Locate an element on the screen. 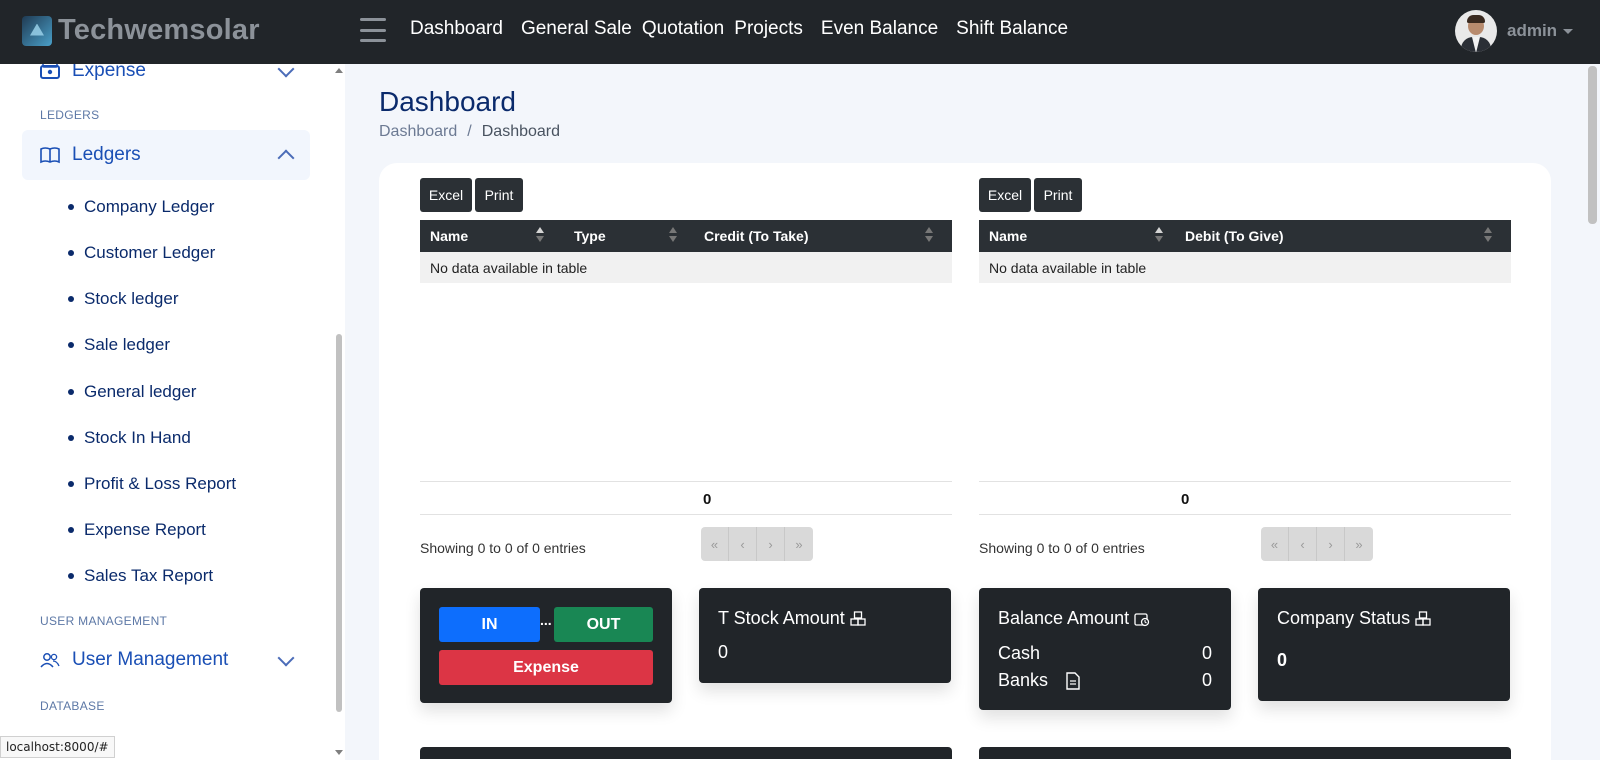 The width and height of the screenshot is (1600, 760). column-header-debit: Debit (To Give) is located at coordinates (1234, 236).